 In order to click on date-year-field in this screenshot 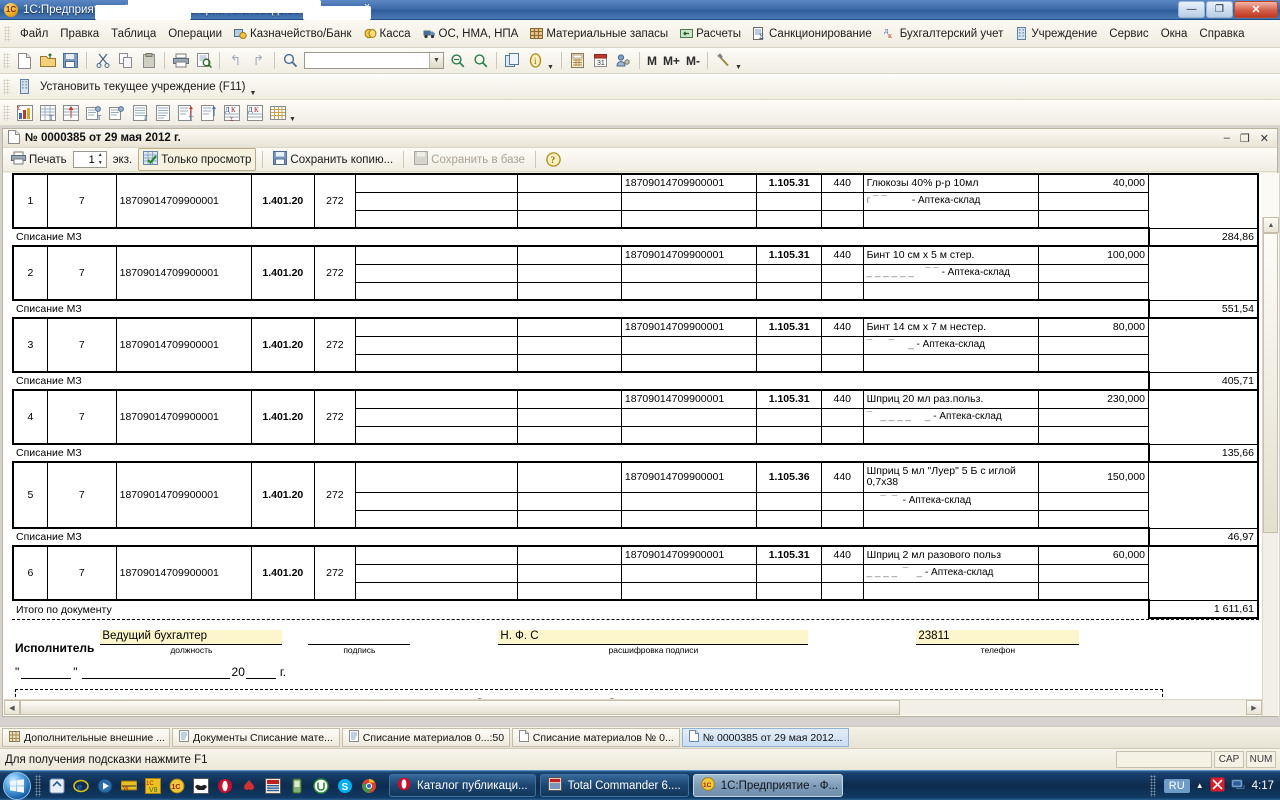, I will do `click(260, 671)`.